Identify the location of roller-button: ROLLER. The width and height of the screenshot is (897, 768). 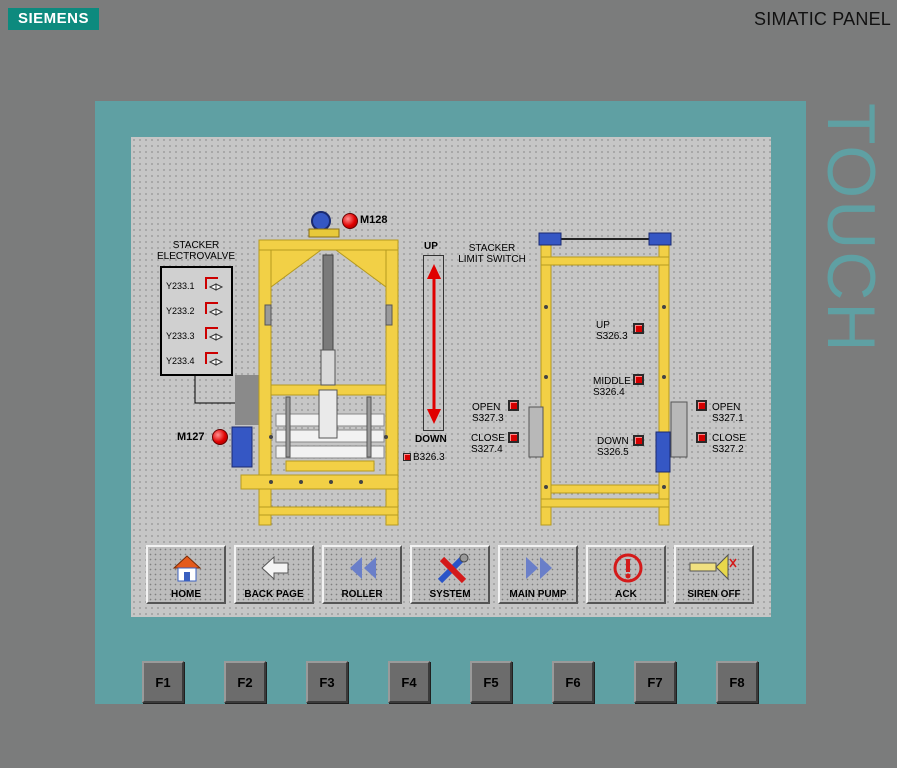
(362, 574).